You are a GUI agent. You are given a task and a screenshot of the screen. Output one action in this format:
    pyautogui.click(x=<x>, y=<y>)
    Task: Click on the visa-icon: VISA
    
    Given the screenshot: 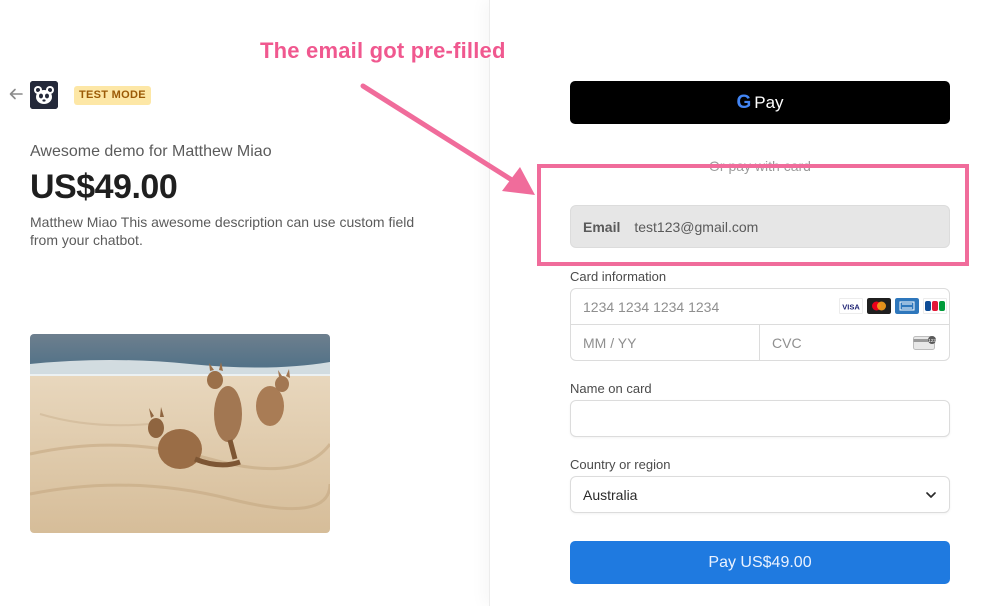 What is the action you would take?
    pyautogui.click(x=851, y=306)
    